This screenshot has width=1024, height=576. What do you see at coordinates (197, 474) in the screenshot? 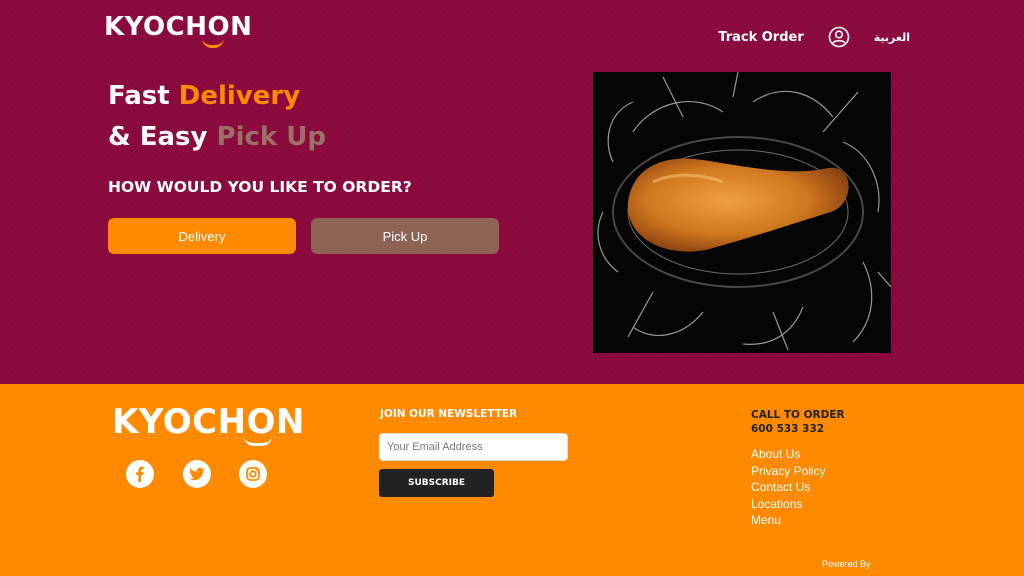
I see `twitter-icon` at bounding box center [197, 474].